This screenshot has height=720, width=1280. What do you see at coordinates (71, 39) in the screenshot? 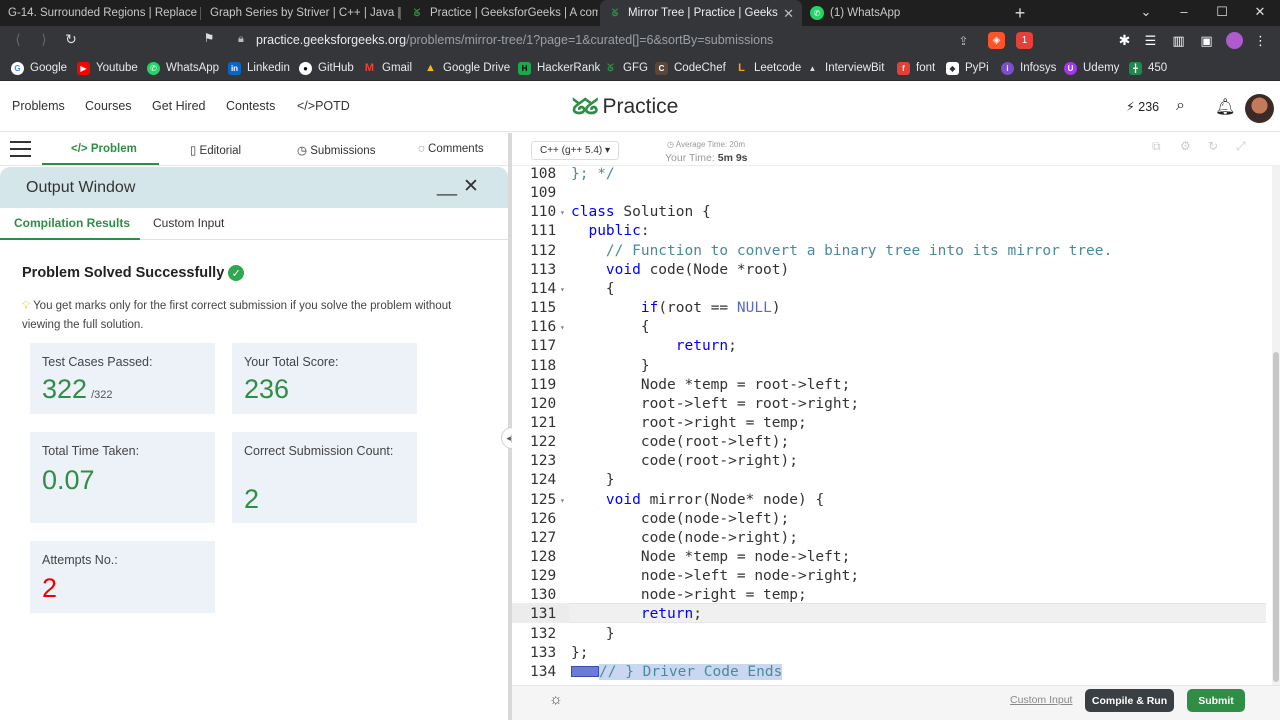
I see `reload-icon: ↻` at bounding box center [71, 39].